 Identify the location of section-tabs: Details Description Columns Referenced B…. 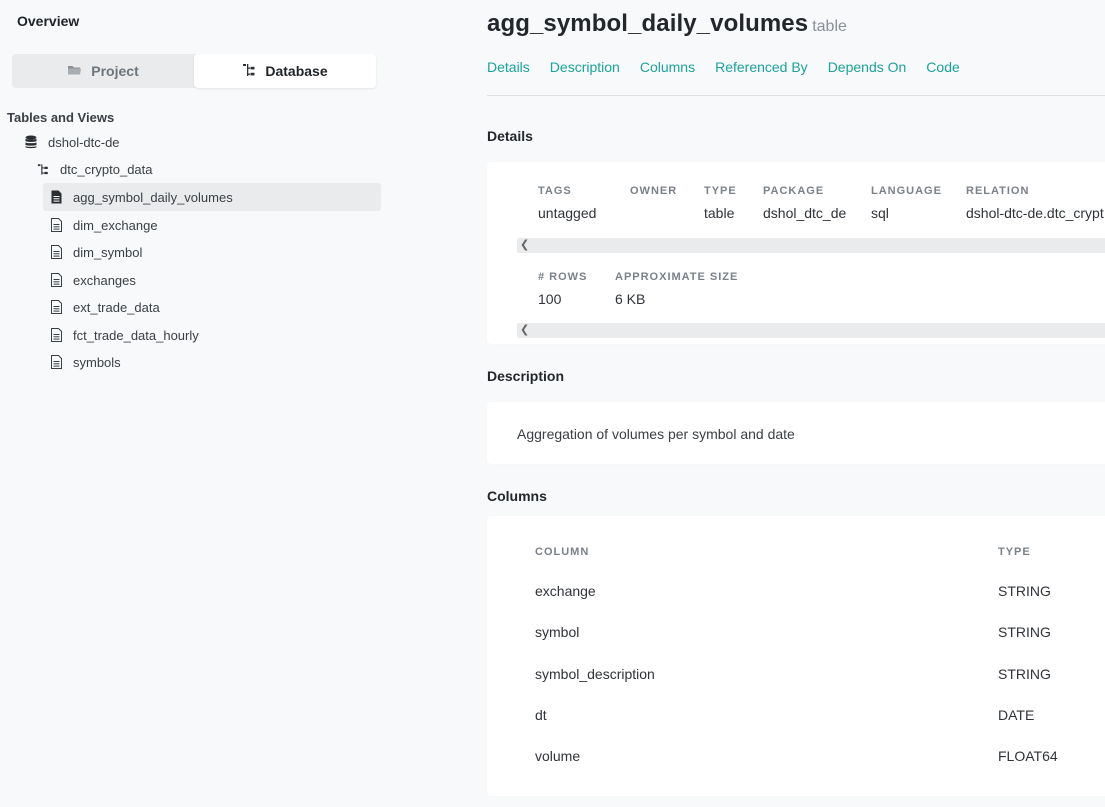
(733, 67).